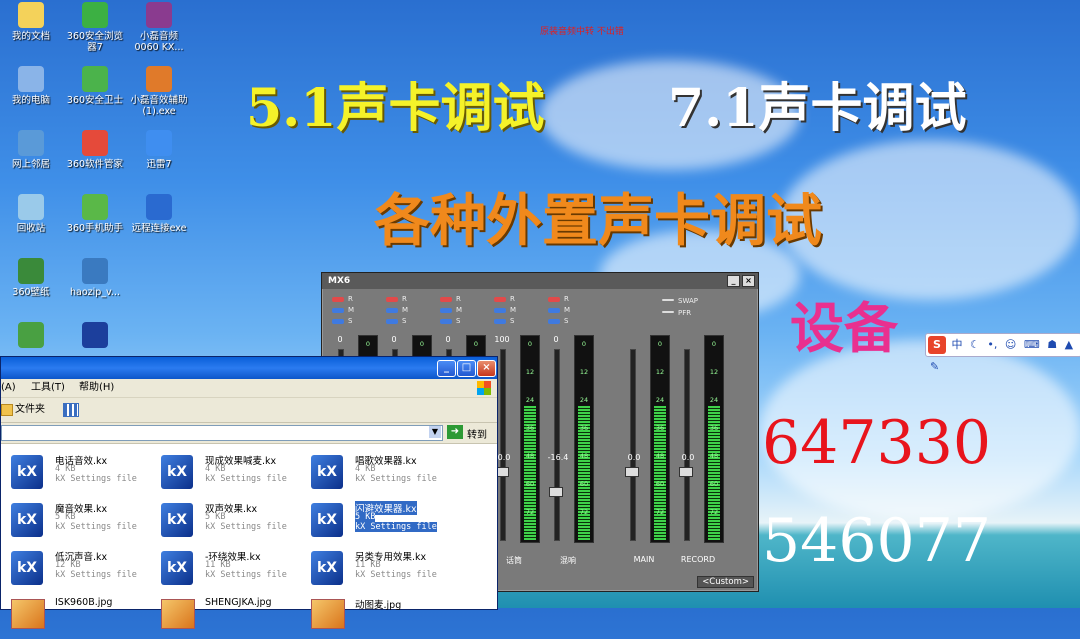  I want to click on desktop-icon-360-software: 360软件管家, so click(95, 150).